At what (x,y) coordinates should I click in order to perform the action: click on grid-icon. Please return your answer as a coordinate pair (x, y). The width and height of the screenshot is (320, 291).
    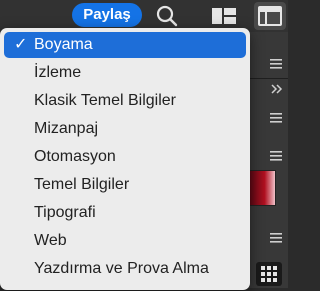
    Looking at the image, I should click on (269, 274).